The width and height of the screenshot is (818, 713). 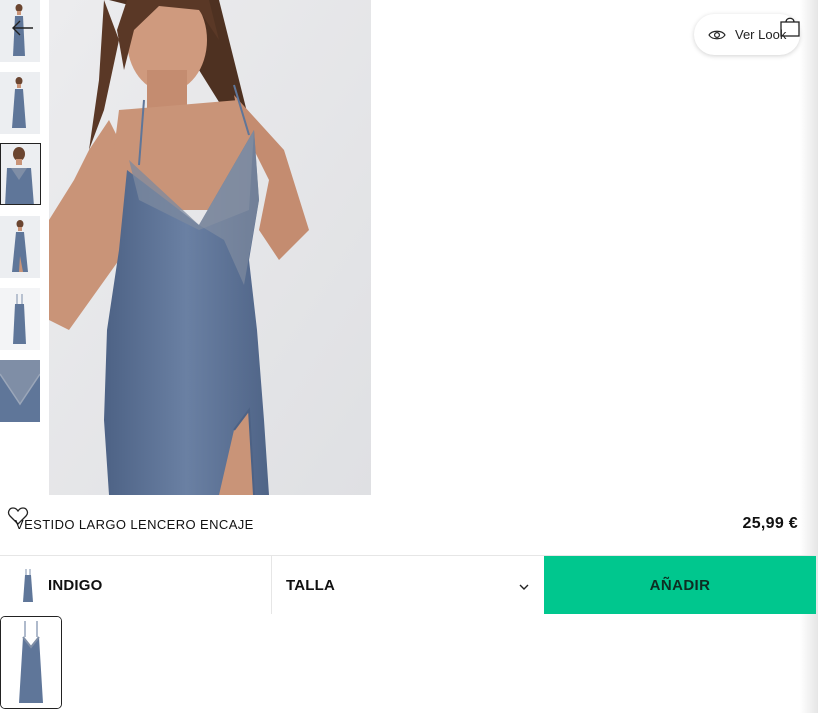 What do you see at coordinates (134, 524) in the screenshot?
I see `product-name: VESTIDO LARGO LENCERO ENCAJE` at bounding box center [134, 524].